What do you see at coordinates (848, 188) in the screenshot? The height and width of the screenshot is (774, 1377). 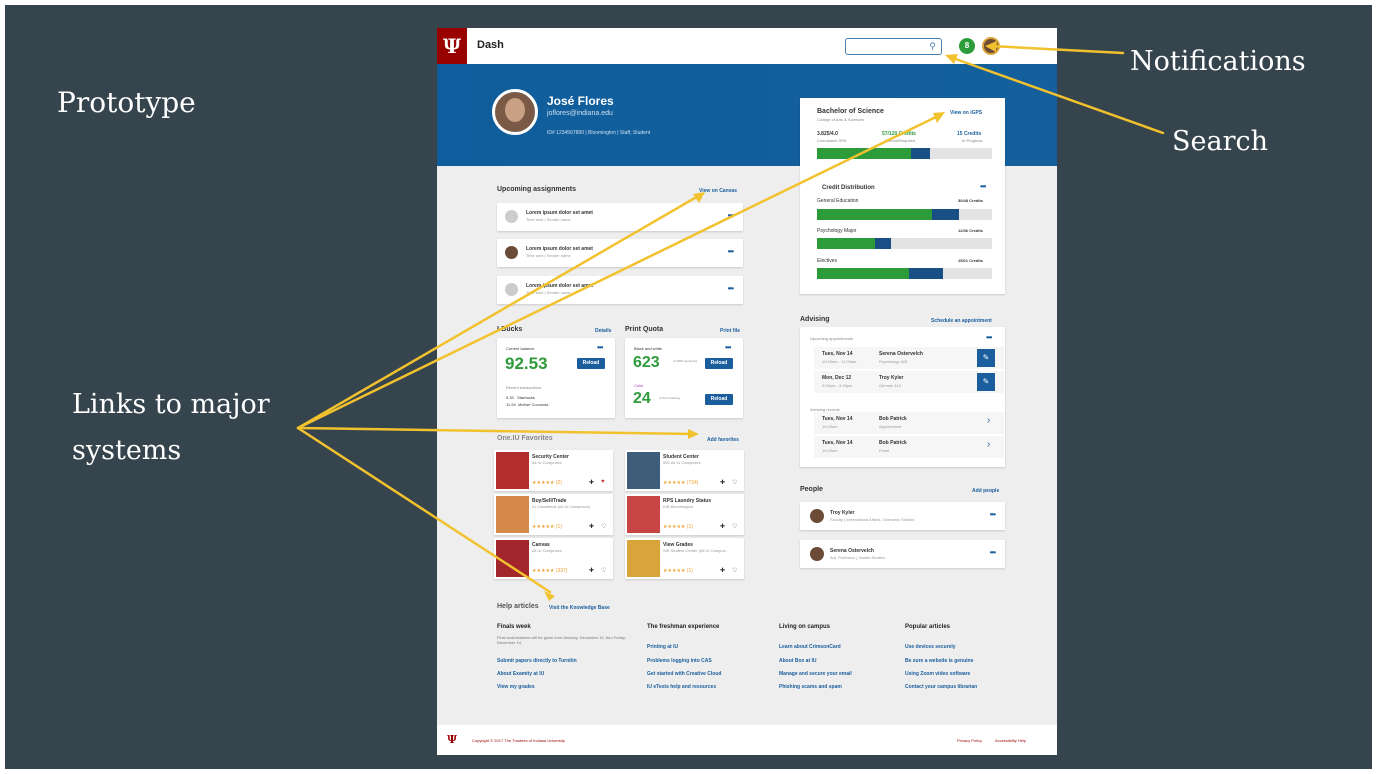 I see `credit-distribution-title: Credit Distribution` at bounding box center [848, 188].